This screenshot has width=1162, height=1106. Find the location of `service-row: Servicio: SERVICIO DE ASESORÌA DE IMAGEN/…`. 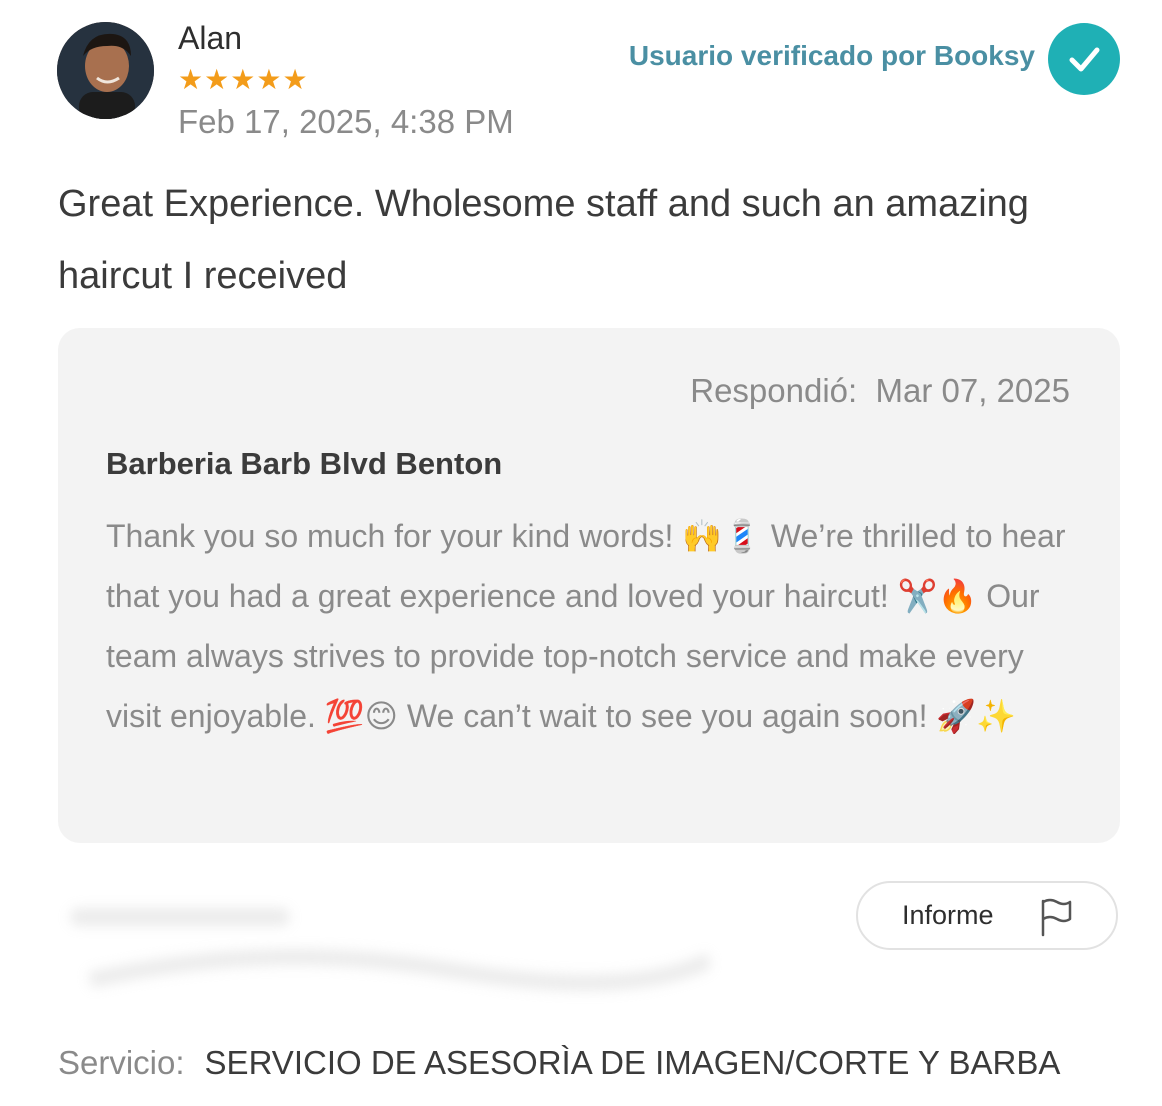

service-row: Servicio: SERVICIO DE ASESORÌA DE IMAGEN/… is located at coordinates (559, 1063).